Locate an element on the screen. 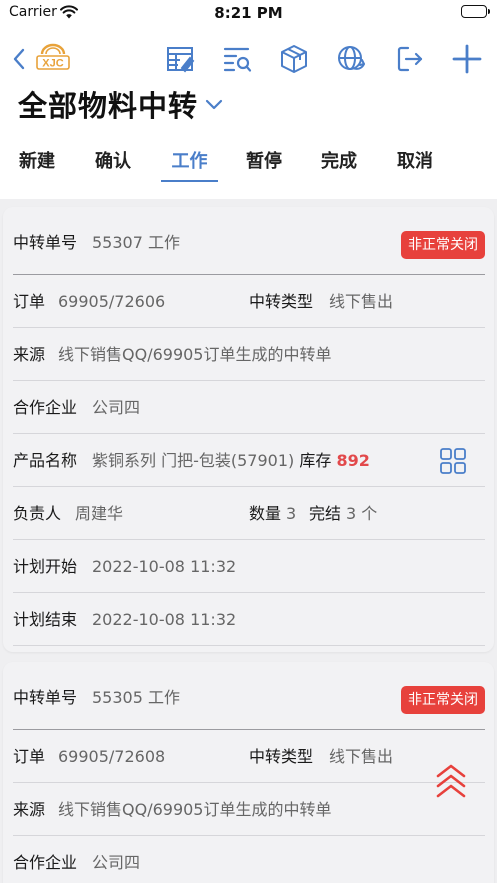  page-title-selector: 全部物料中转 is located at coordinates (121, 104).